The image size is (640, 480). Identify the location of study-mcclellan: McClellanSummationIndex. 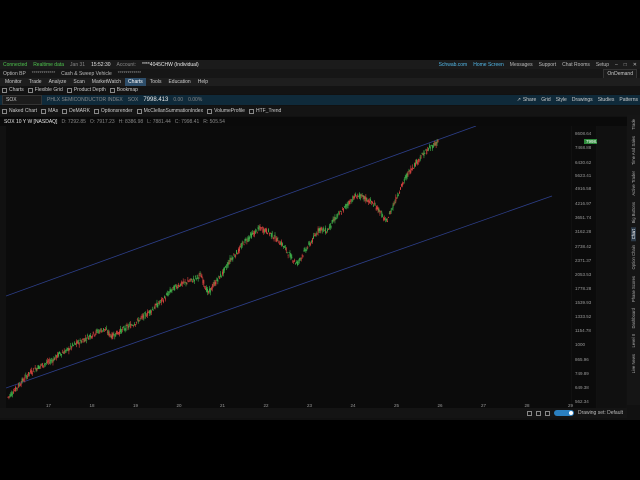
(169, 111).